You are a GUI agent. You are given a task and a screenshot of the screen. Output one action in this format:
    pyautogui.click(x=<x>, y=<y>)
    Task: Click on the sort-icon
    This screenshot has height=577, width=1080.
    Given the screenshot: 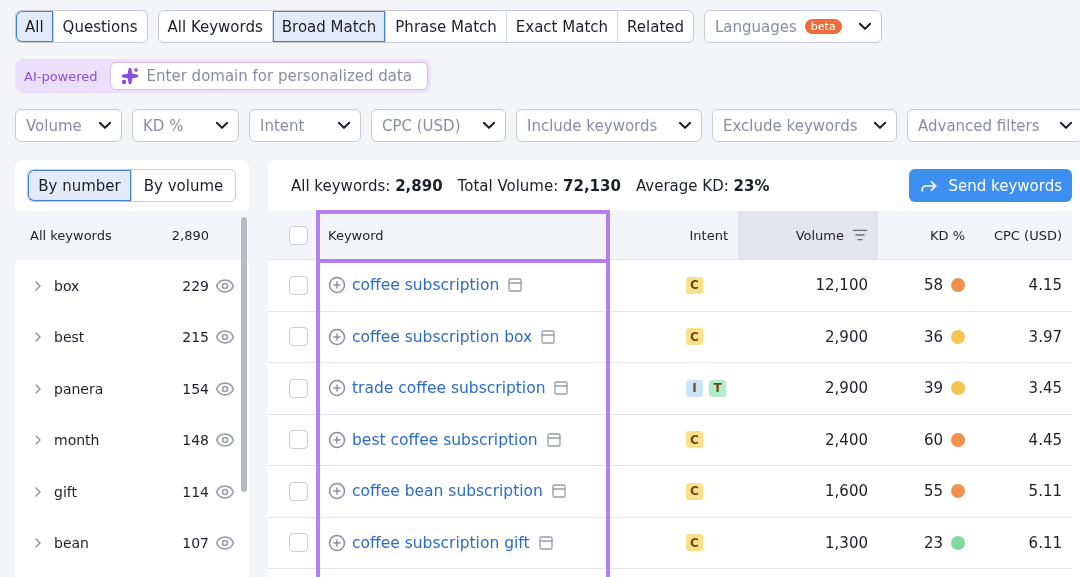 What is the action you would take?
    pyautogui.click(x=860, y=235)
    